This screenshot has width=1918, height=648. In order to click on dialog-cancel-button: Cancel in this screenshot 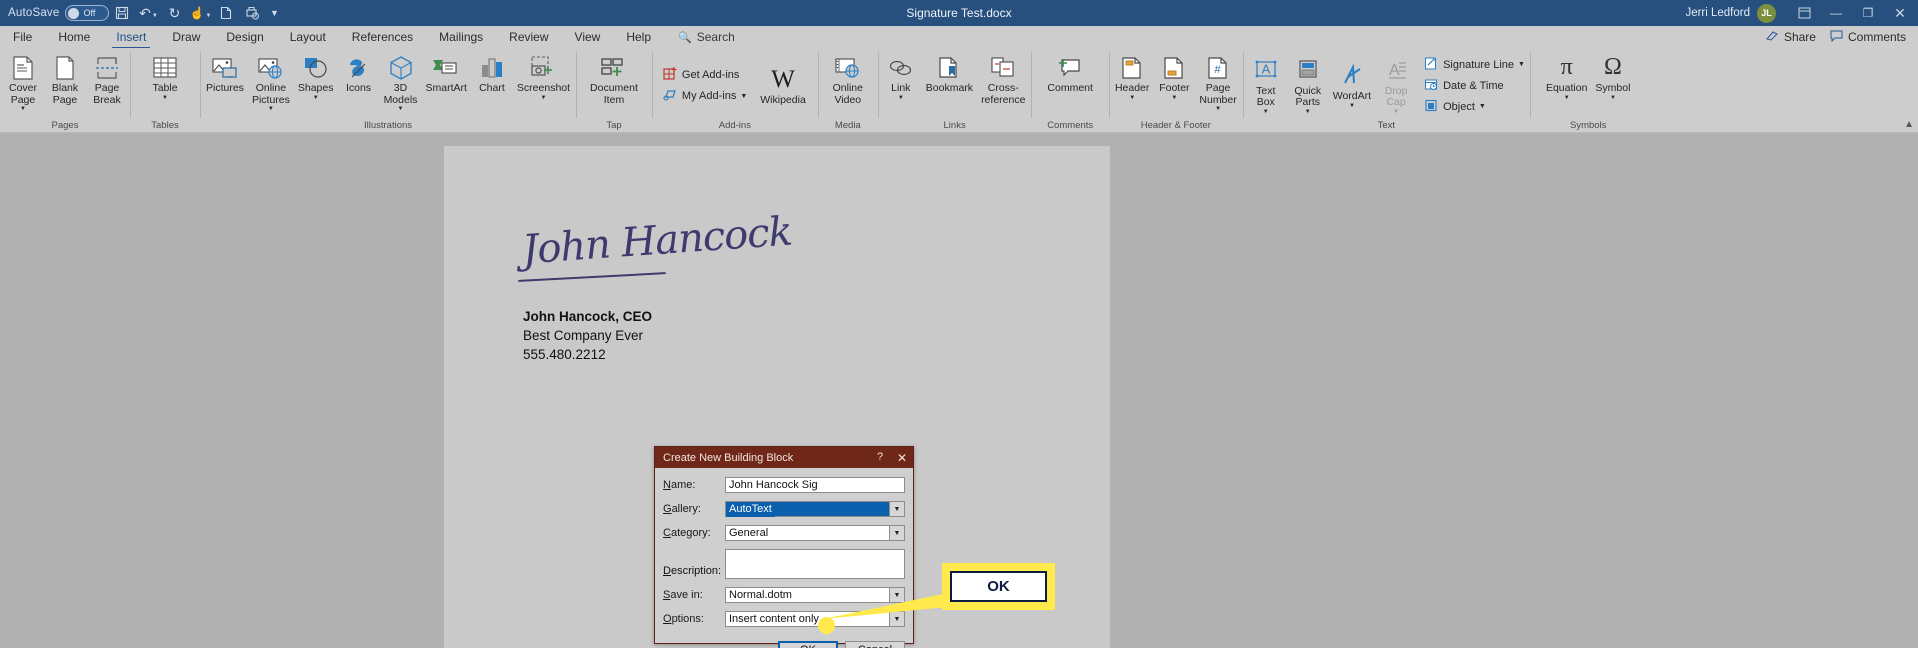, I will do `click(875, 644)`.